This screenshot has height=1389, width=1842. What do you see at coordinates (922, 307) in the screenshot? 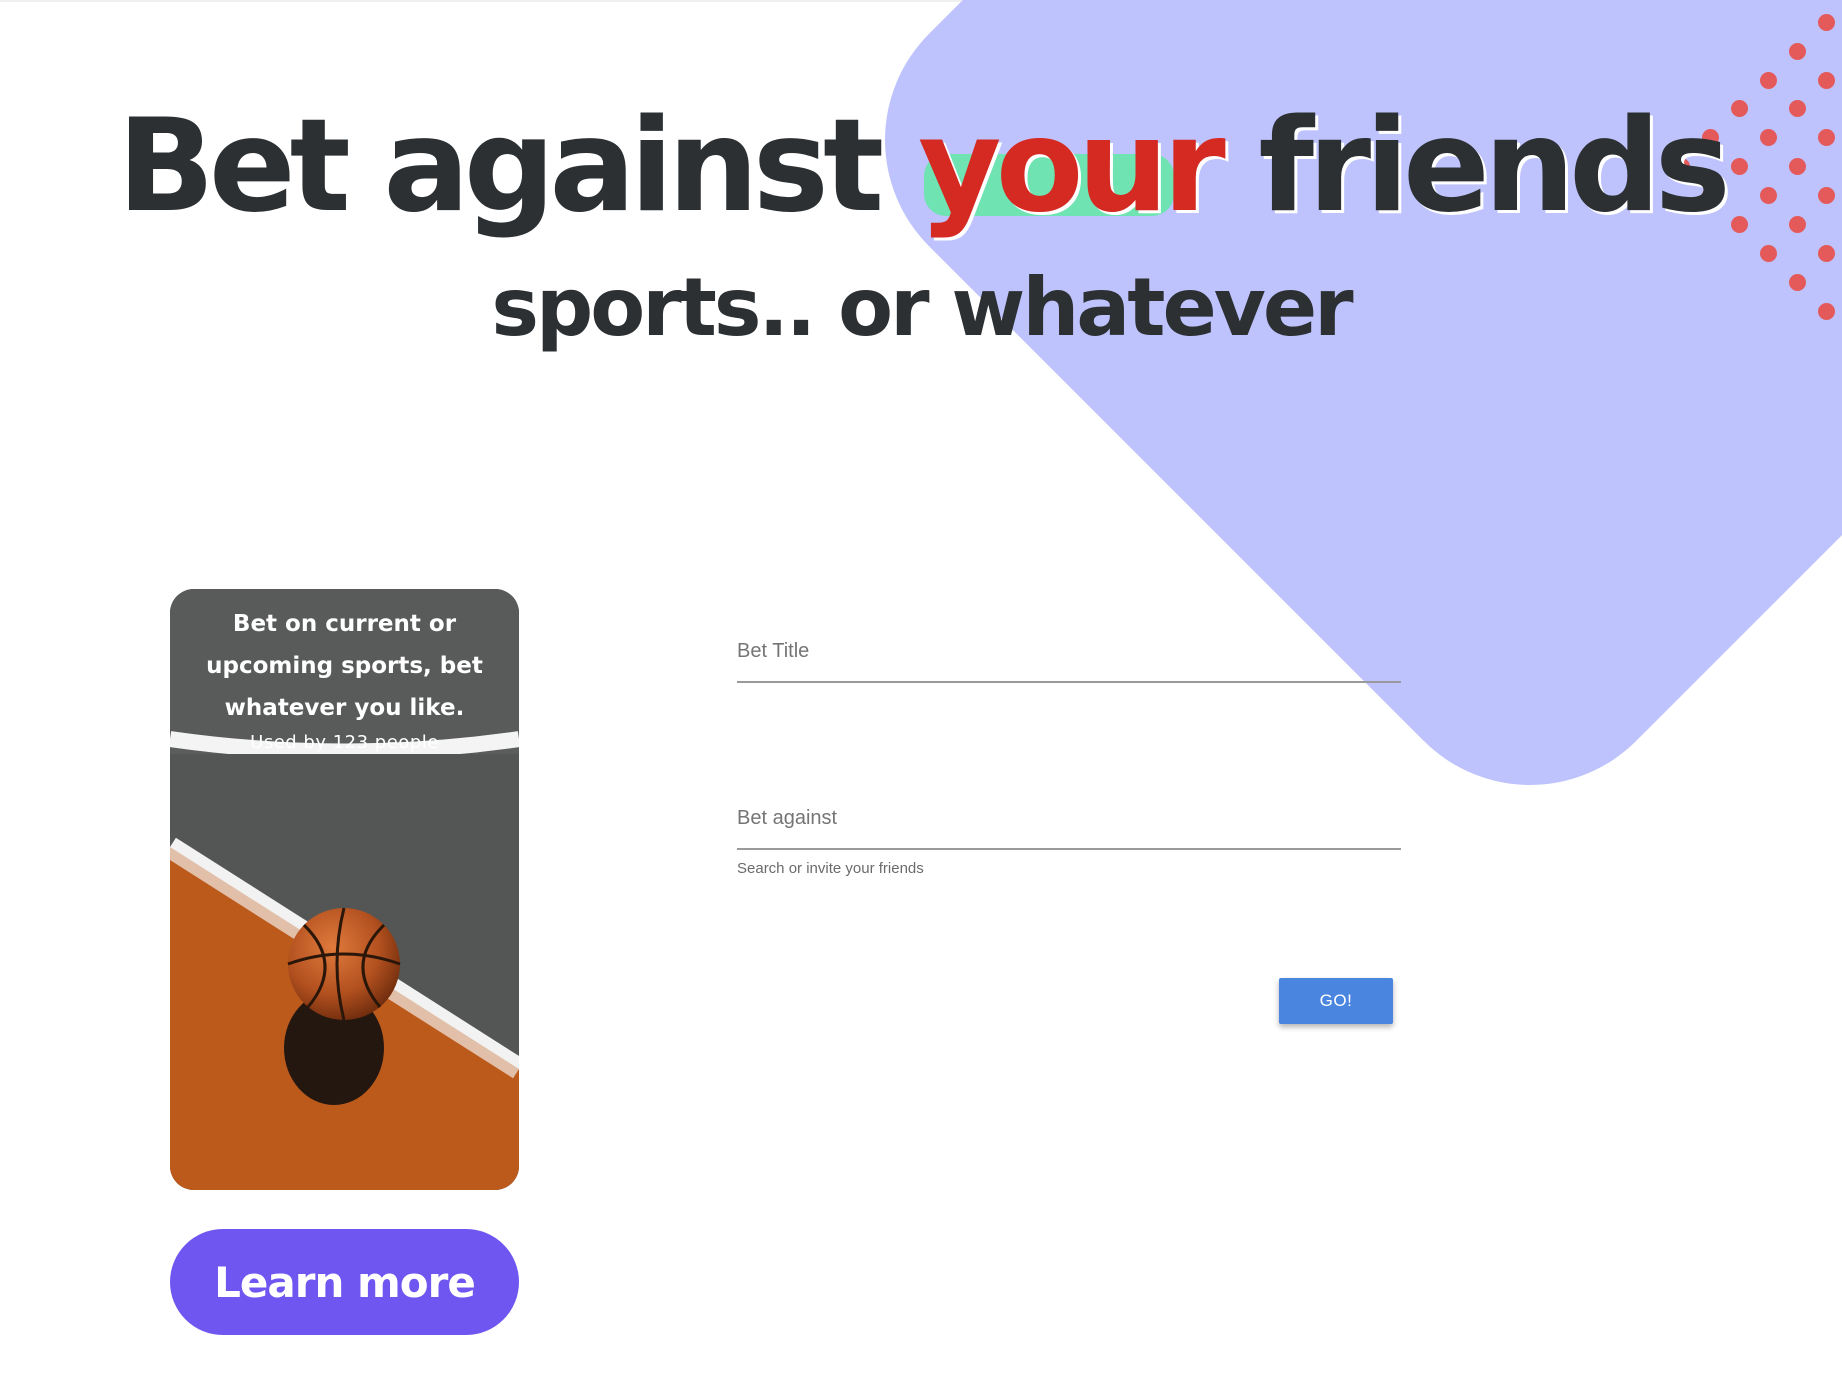
I see `hero-subtitle: sports.. or whatever` at bounding box center [922, 307].